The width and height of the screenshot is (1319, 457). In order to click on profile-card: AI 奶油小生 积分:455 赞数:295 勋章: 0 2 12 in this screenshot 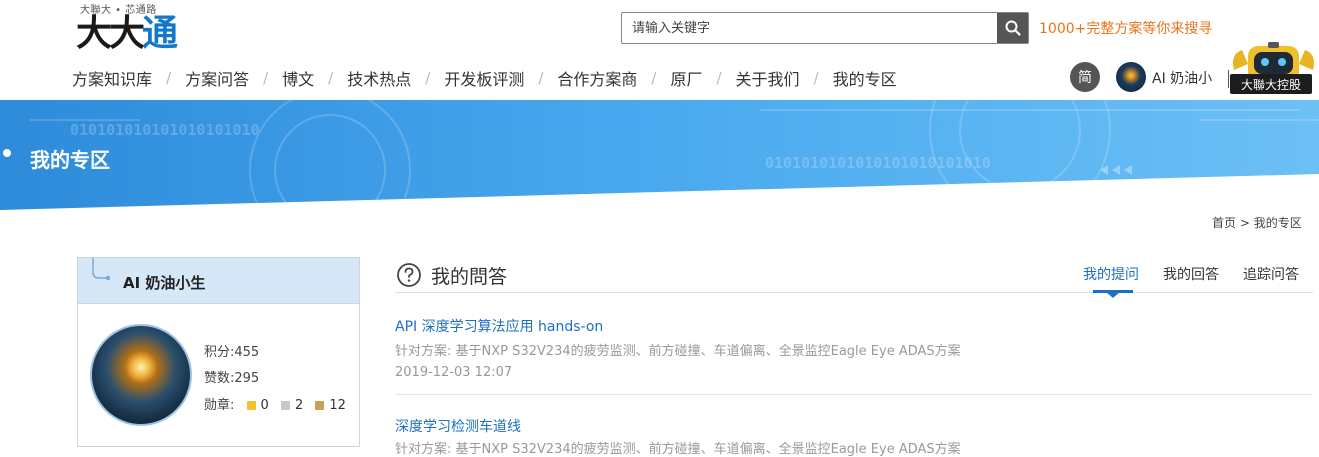, I will do `click(218, 352)`.